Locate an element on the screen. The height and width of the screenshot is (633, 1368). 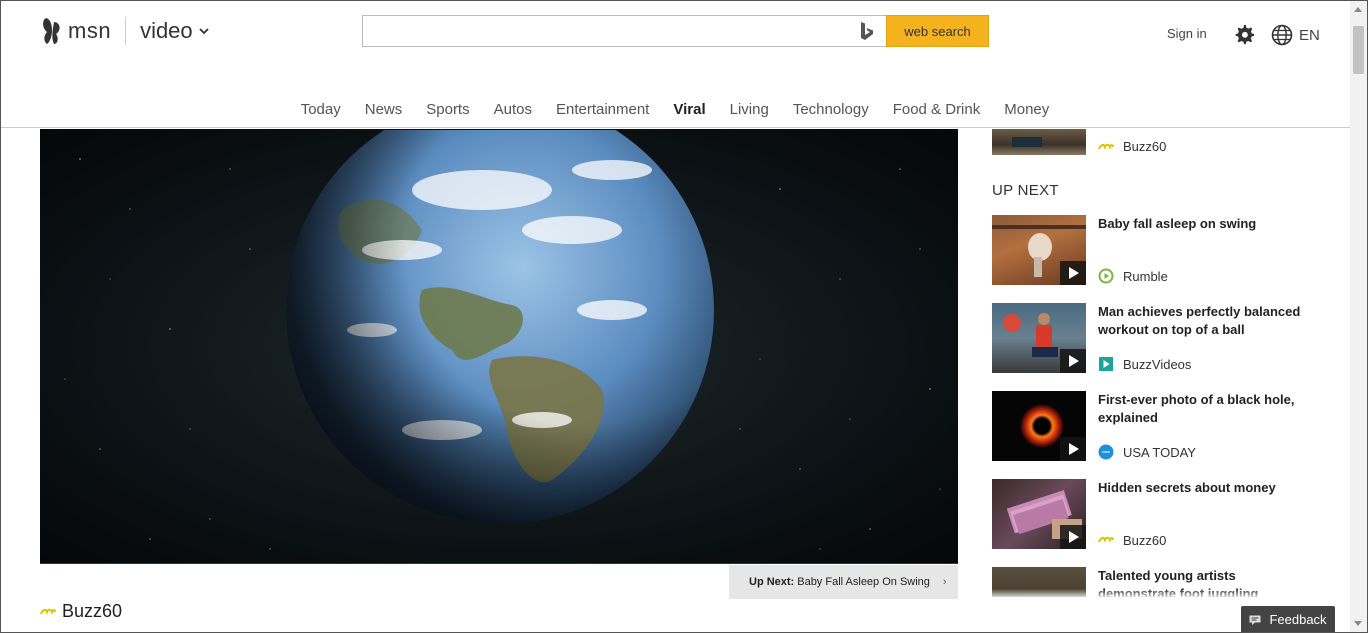
source-name: BuzzVideos is located at coordinates (1157, 364).